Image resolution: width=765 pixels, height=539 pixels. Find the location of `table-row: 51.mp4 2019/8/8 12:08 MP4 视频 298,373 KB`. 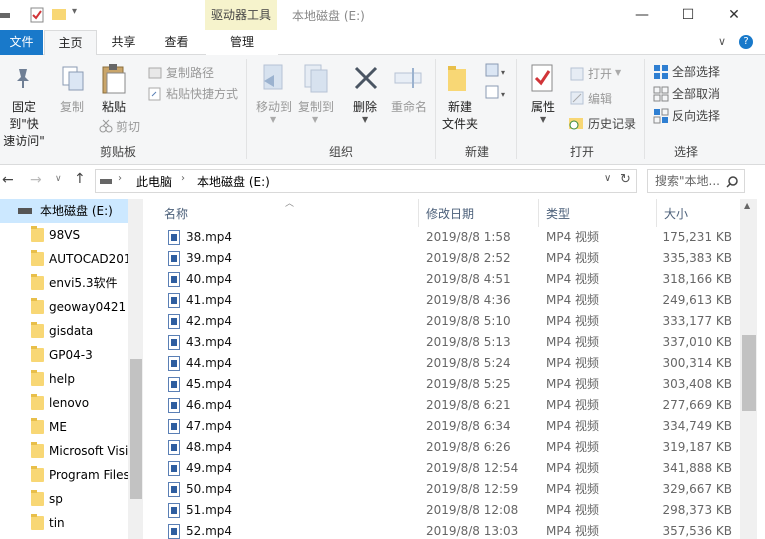

table-row: 51.mp4 2019/8/8 12:08 MP4 视频 298,373 KB is located at coordinates (448, 510).